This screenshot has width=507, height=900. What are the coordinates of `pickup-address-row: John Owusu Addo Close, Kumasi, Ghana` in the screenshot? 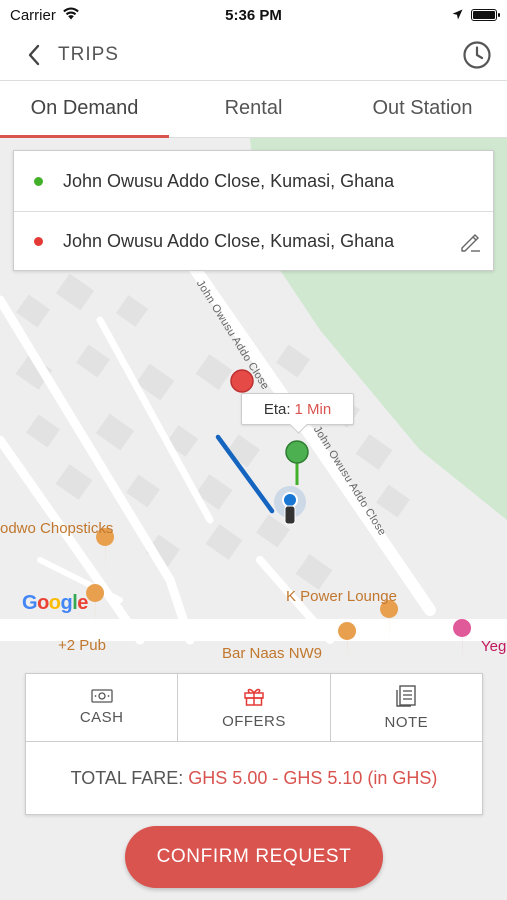 It's located at (253, 181).